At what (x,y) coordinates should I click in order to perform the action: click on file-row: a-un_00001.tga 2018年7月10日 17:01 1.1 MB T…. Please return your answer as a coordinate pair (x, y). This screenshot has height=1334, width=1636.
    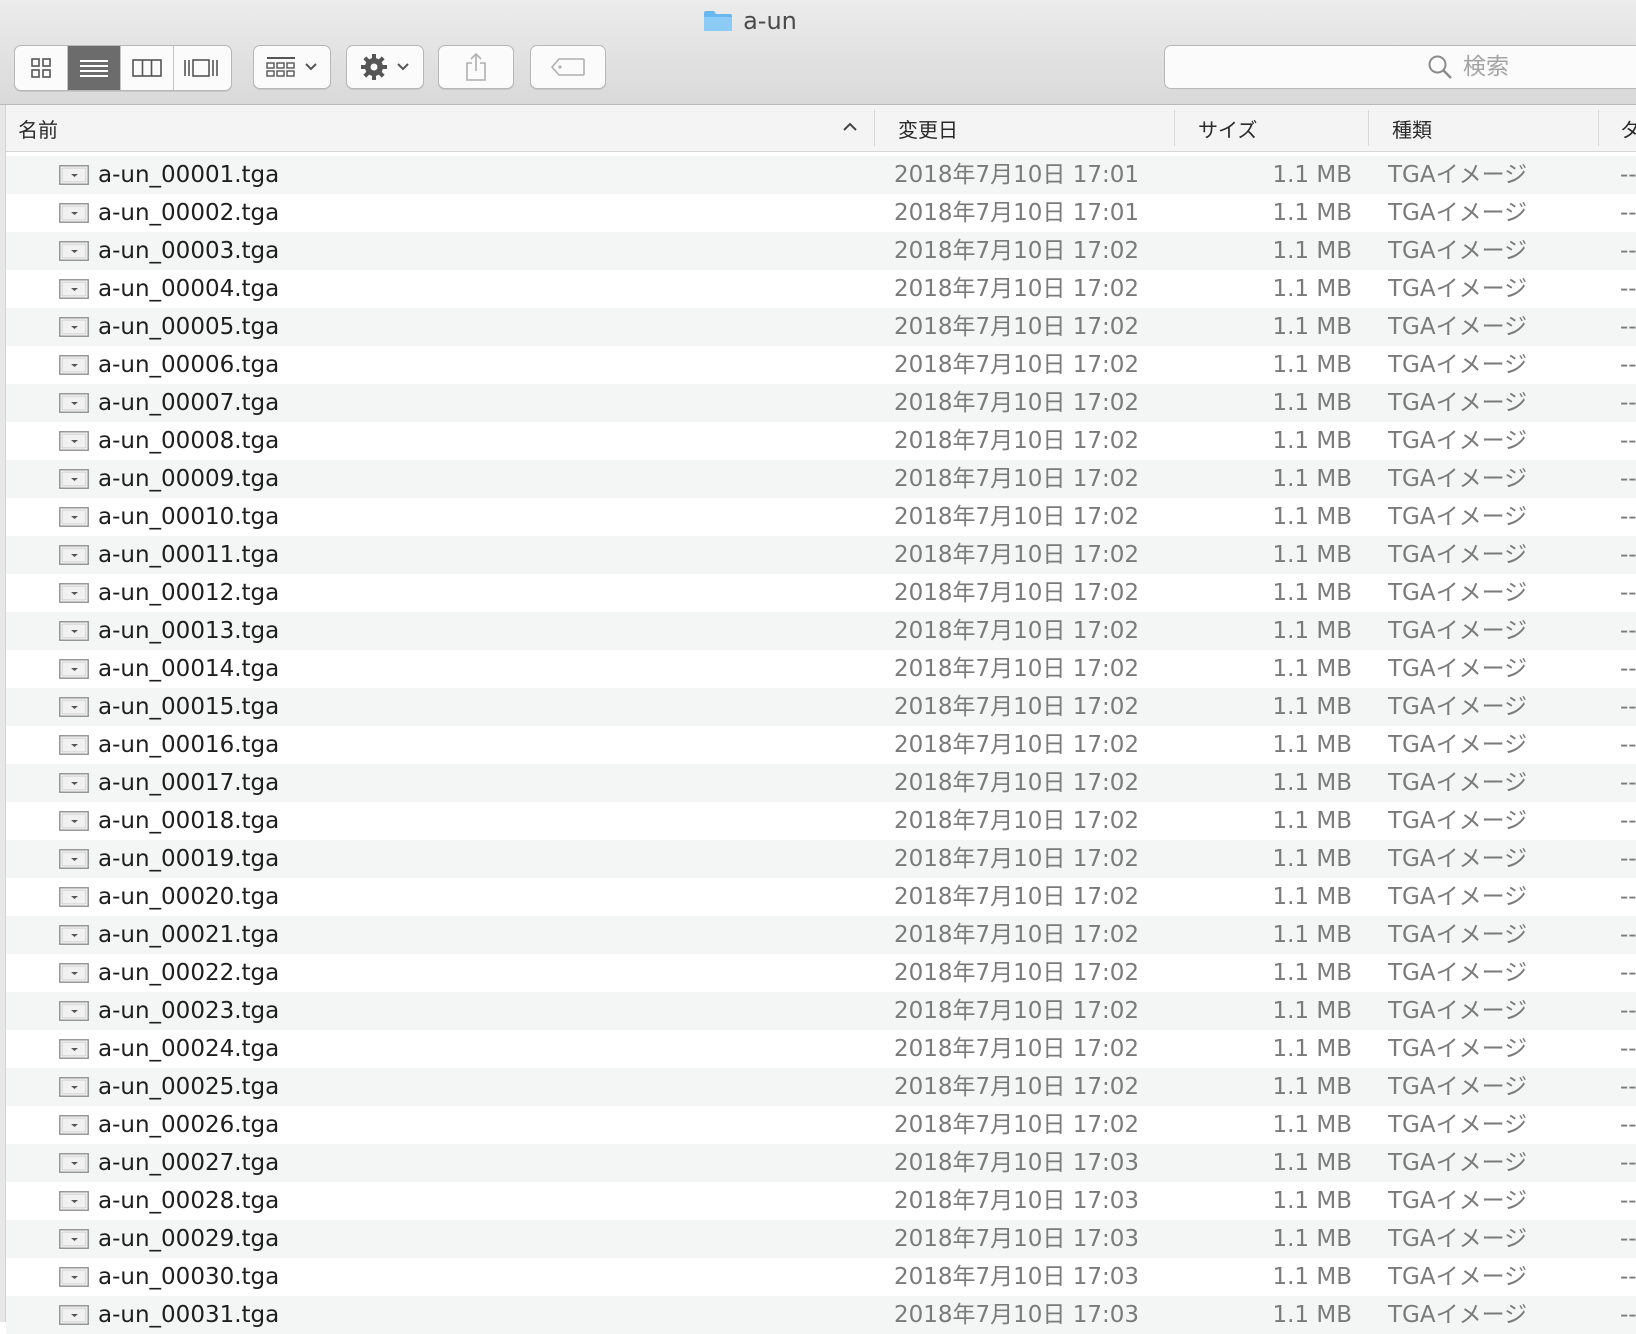
    Looking at the image, I should click on (821, 175).